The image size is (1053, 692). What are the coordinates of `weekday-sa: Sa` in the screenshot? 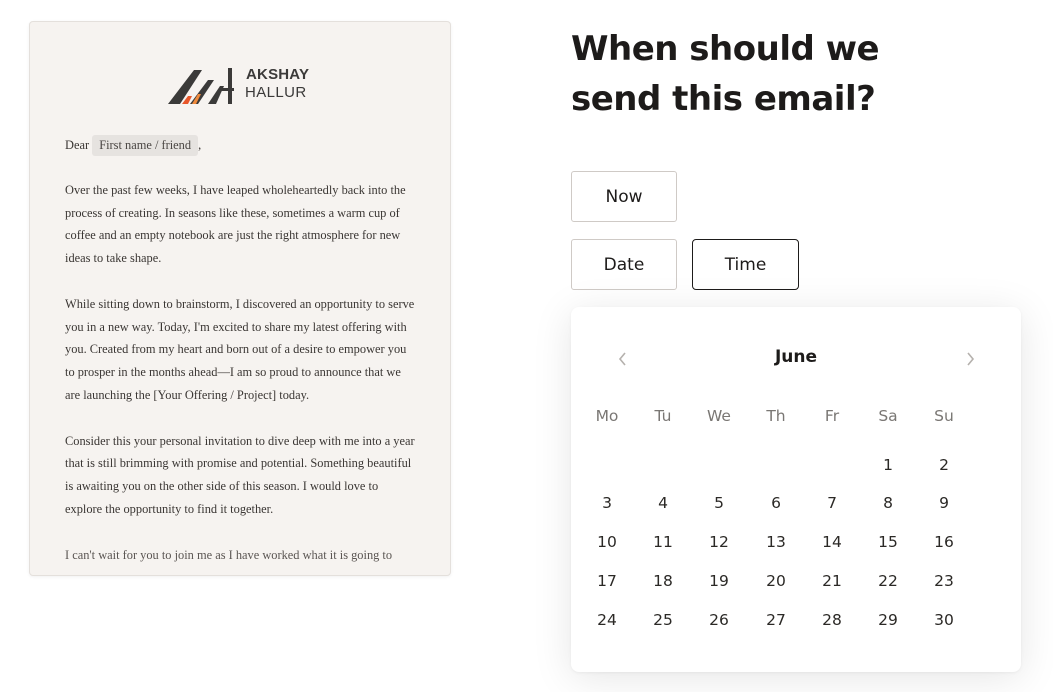 It's located at (888, 416).